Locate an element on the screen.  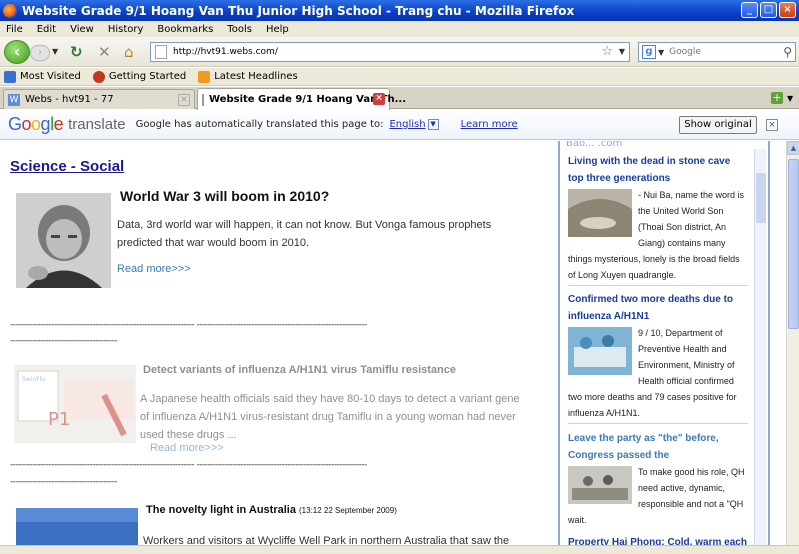
page-scrollbar: ▲ is located at coordinates (792, 343).